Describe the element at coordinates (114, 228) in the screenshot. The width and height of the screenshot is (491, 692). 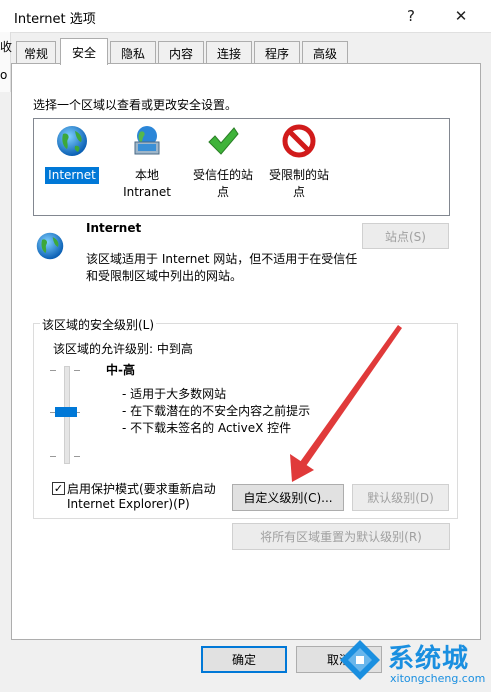
I see `zone-info-title: Internet` at that location.